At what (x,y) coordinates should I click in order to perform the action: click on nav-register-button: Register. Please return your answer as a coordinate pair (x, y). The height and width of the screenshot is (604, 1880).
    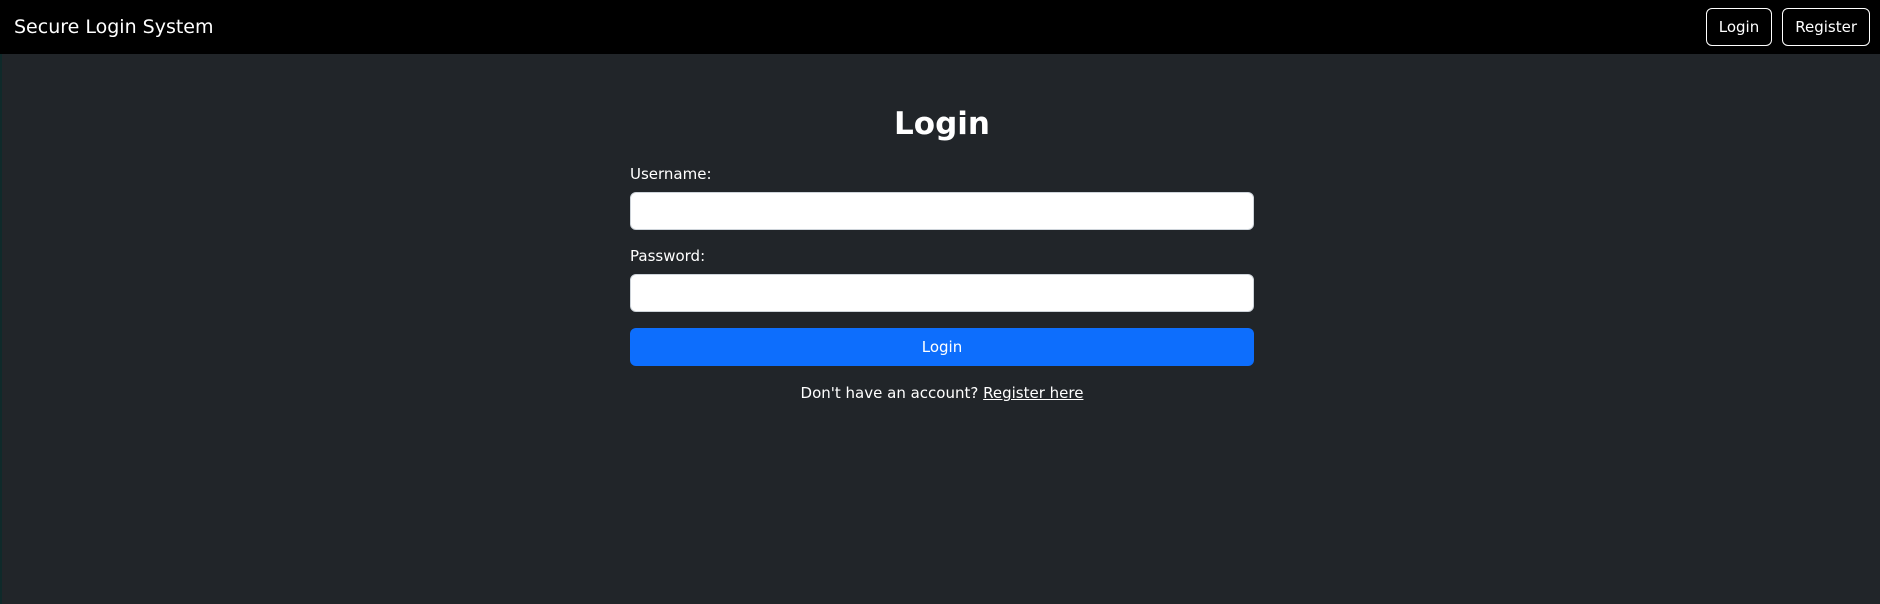
    Looking at the image, I should click on (1826, 27).